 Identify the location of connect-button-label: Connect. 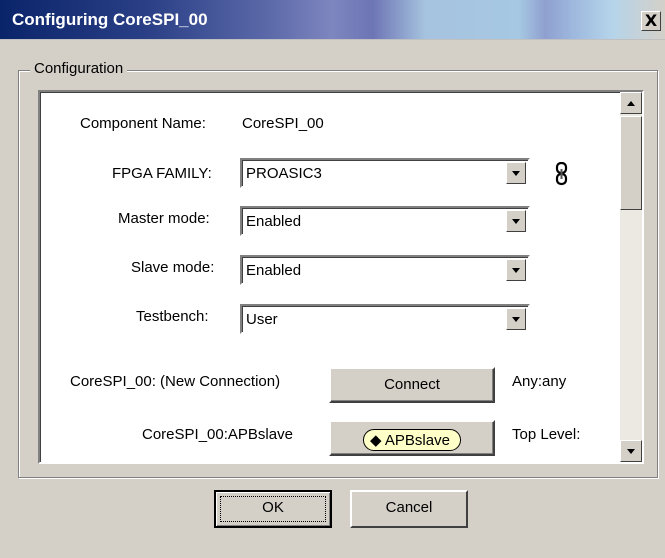
(412, 384).